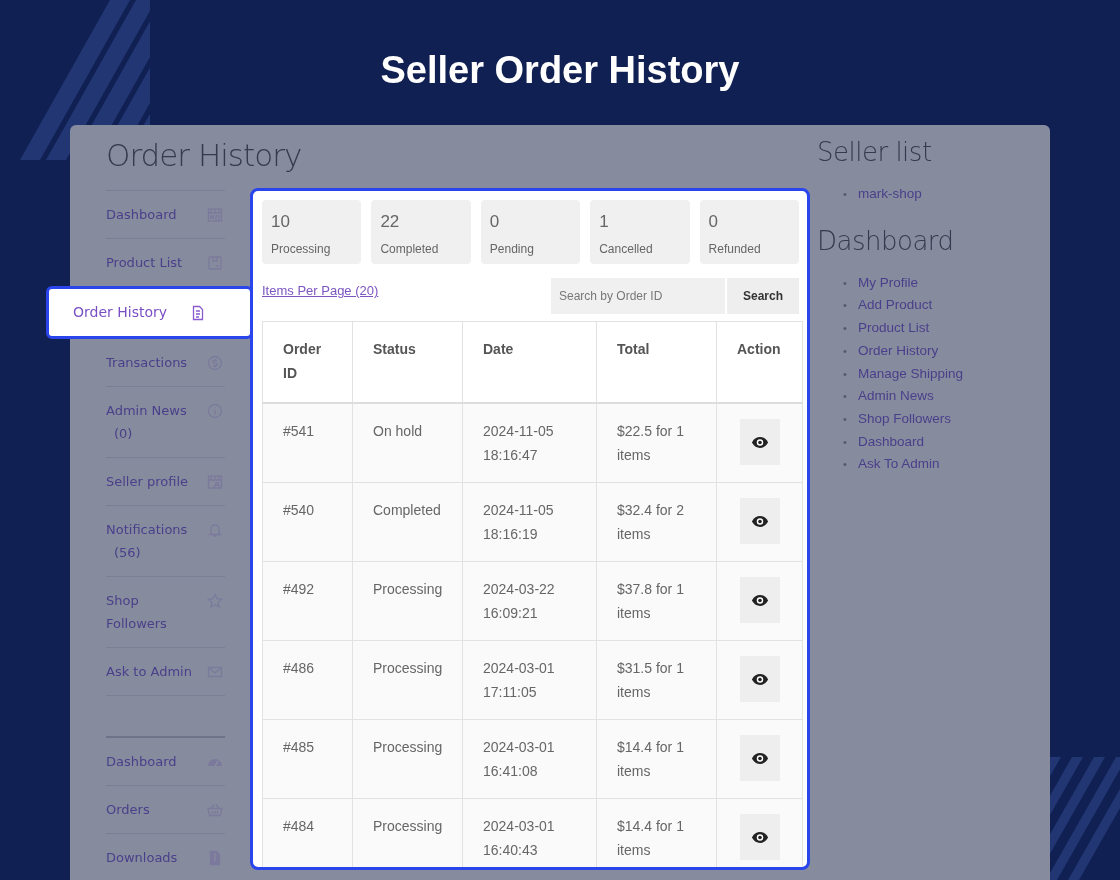 This screenshot has height=880, width=1120. I want to click on items-per-page-link: Items Per Page (20), so click(320, 290).